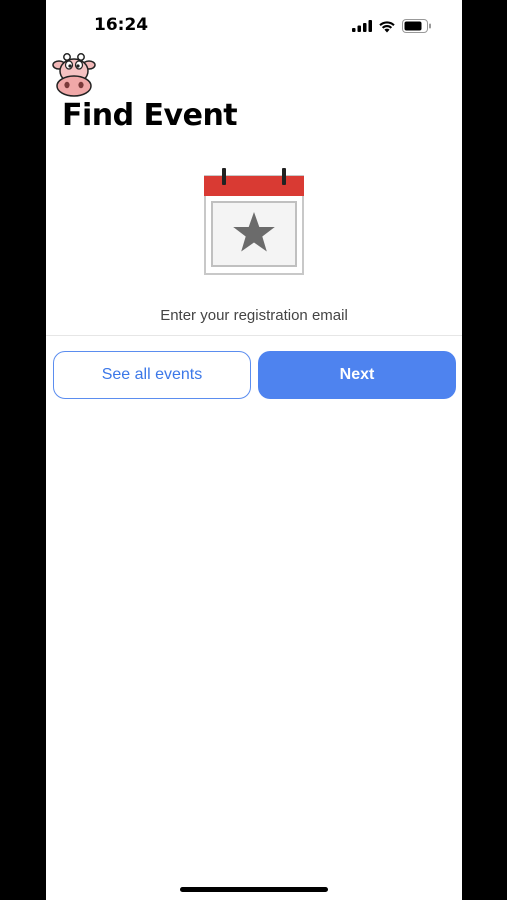  Describe the element at coordinates (387, 26) in the screenshot. I see `wifi-icon` at that location.